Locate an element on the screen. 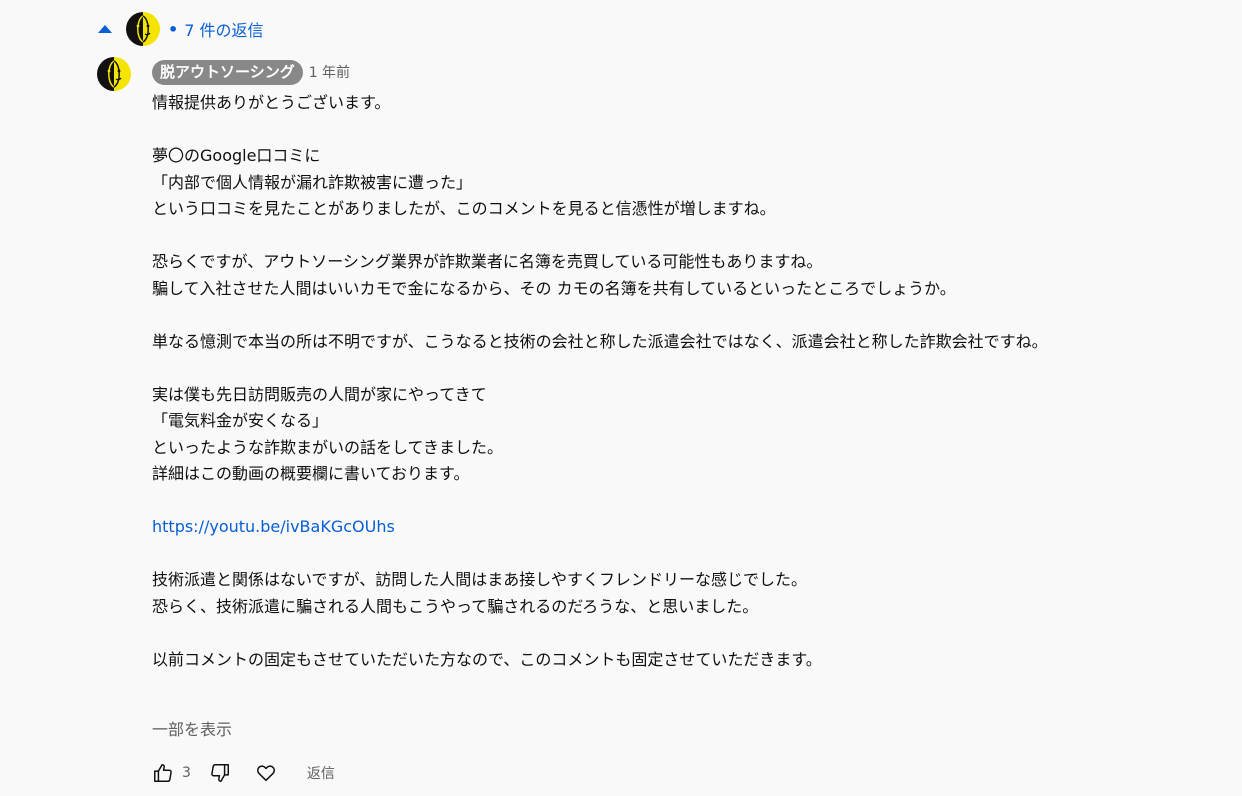 Image resolution: width=1242 pixels, height=796 pixels. show-less-button: 一部を表示 is located at coordinates (192, 728).